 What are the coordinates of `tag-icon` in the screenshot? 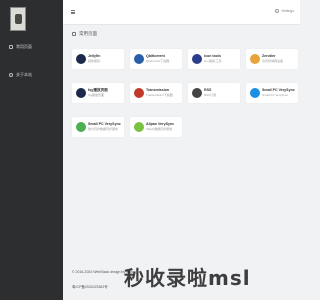 It's located at (74, 34).